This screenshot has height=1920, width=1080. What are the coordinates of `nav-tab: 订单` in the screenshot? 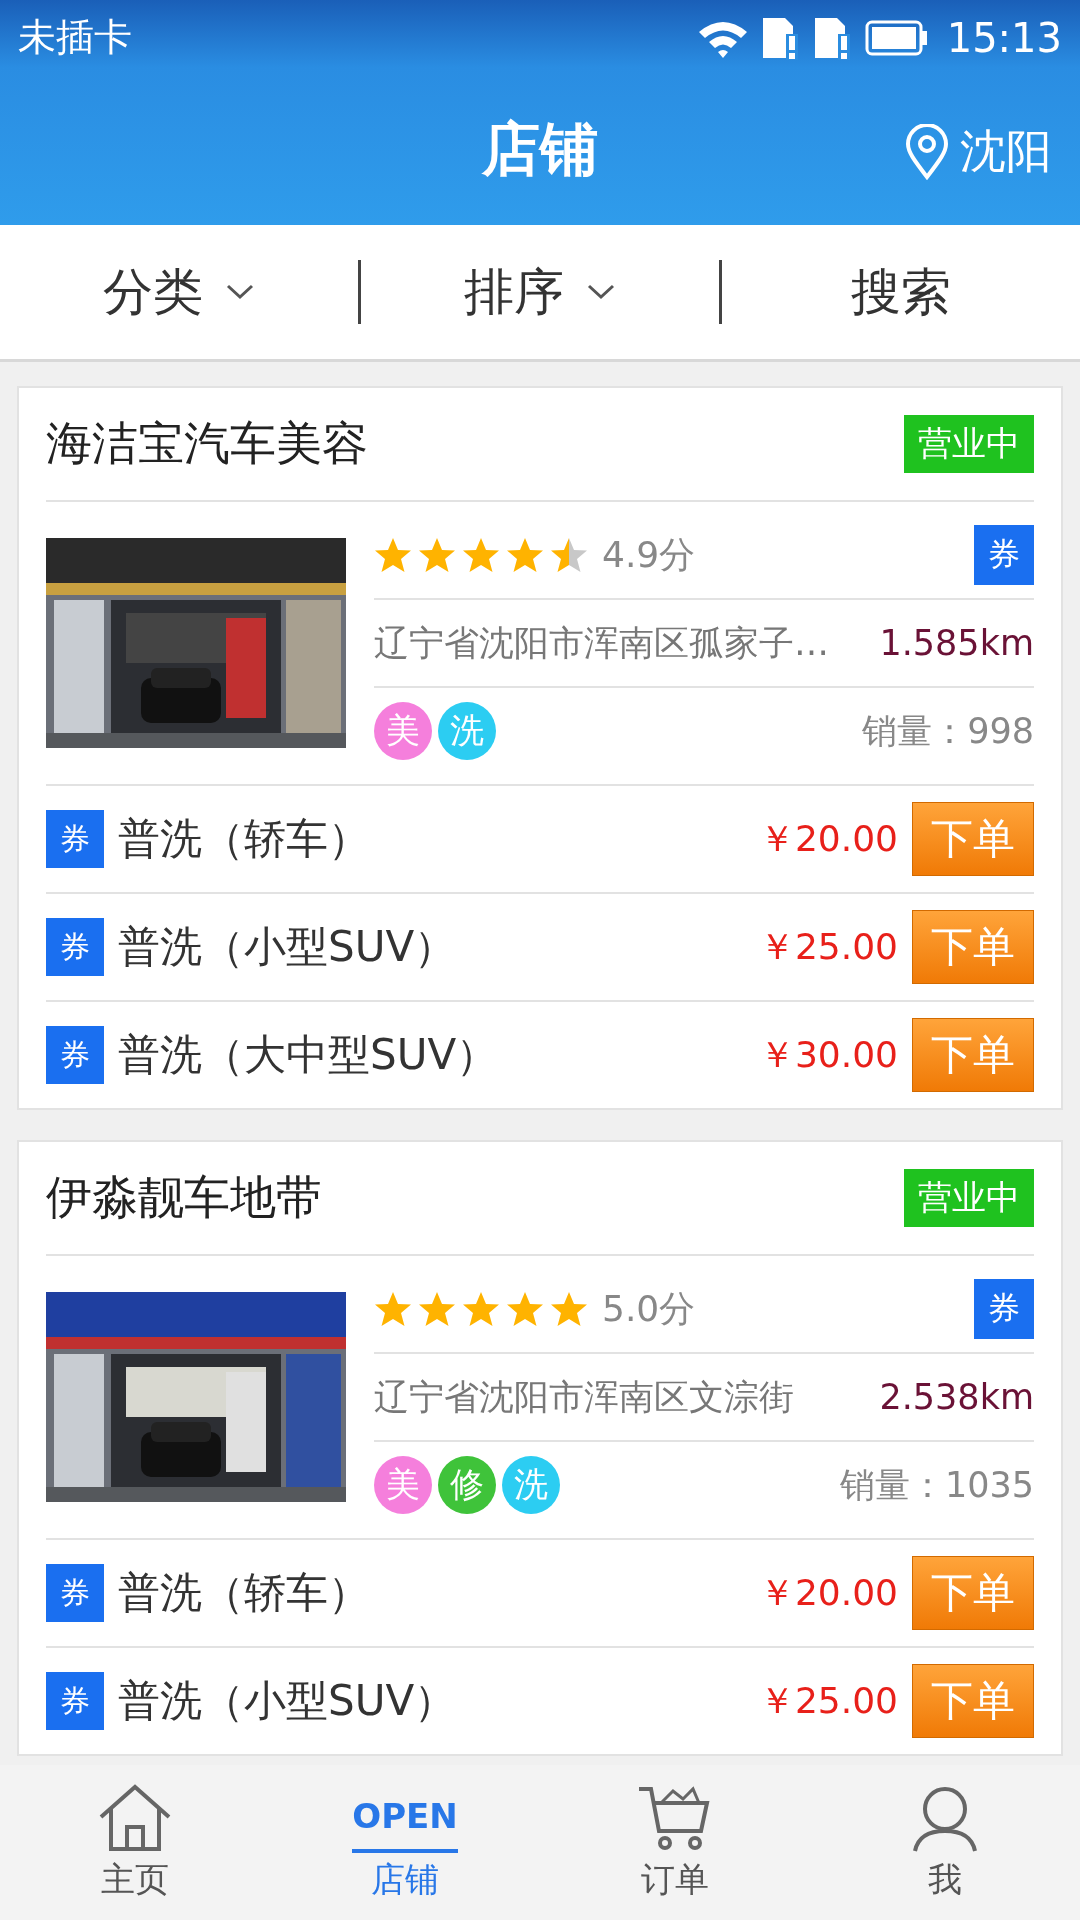 It's located at (675, 1842).